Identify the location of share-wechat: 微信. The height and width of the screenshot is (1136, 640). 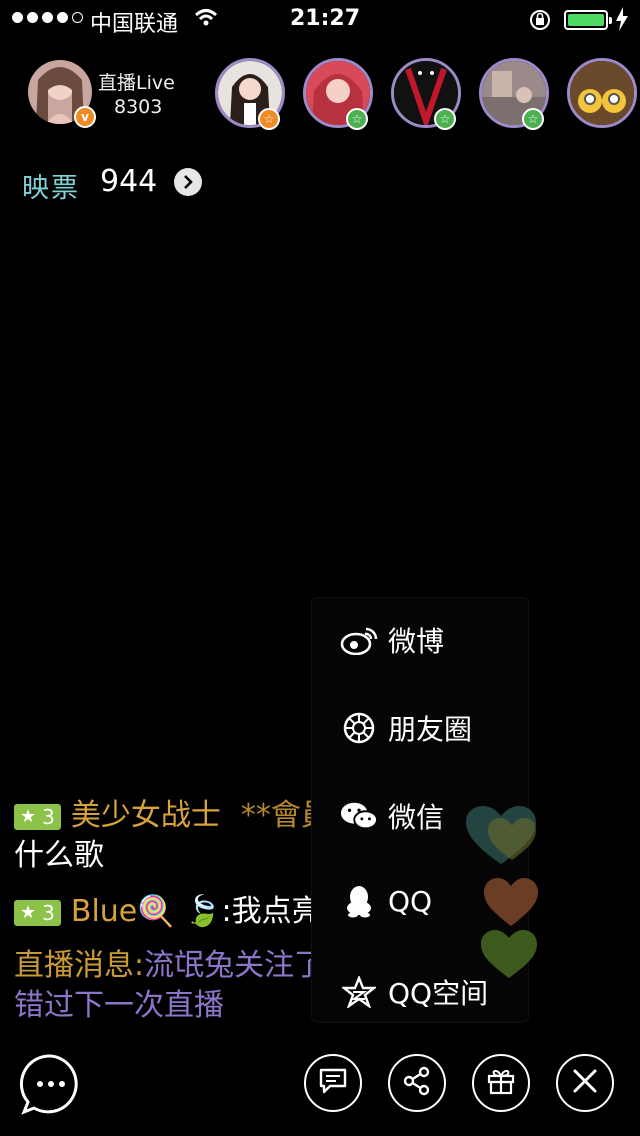
(392, 816).